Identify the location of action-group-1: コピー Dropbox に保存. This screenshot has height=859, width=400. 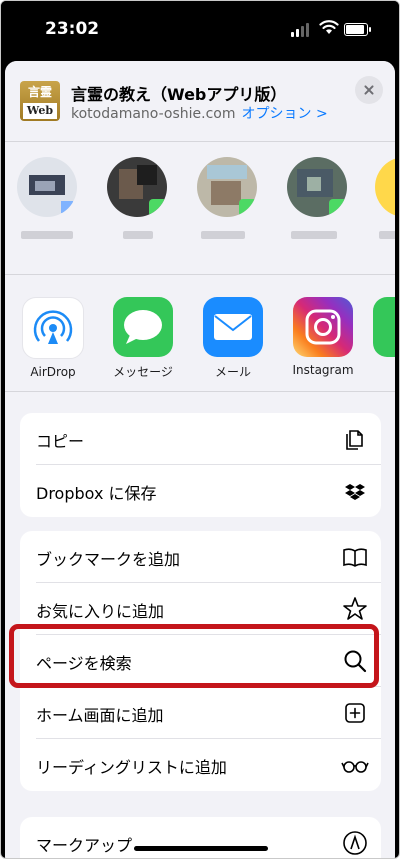
(200, 465).